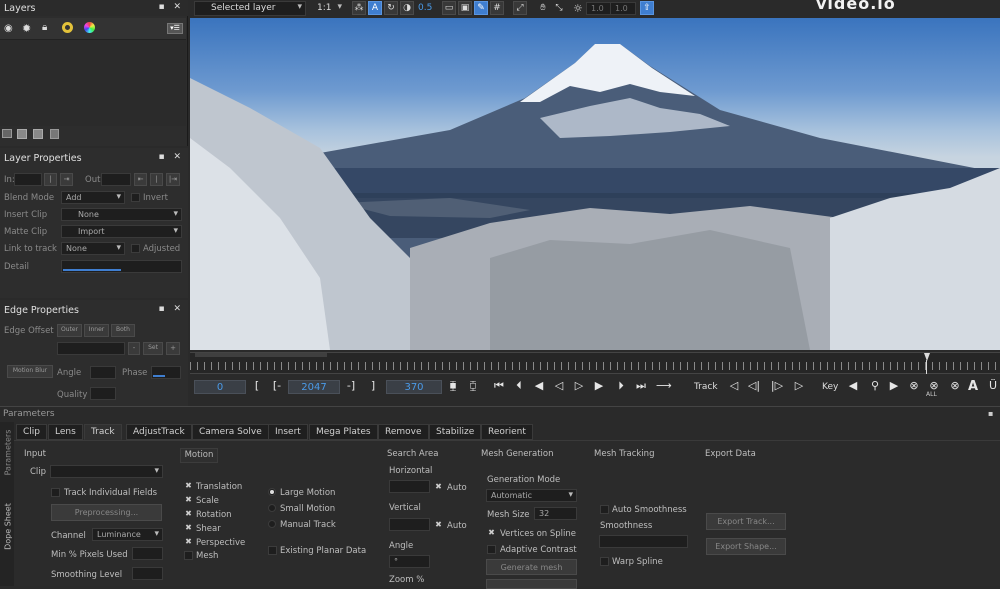 The height and width of the screenshot is (589, 1000). I want to click on hand-icon: ✋︎, so click(543, 8).